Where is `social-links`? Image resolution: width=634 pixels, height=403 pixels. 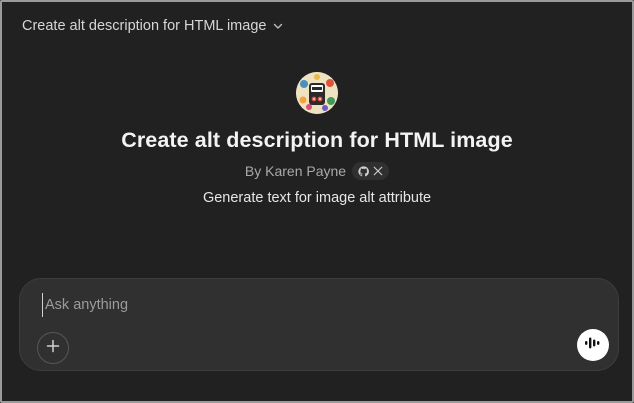 social-links is located at coordinates (371, 171).